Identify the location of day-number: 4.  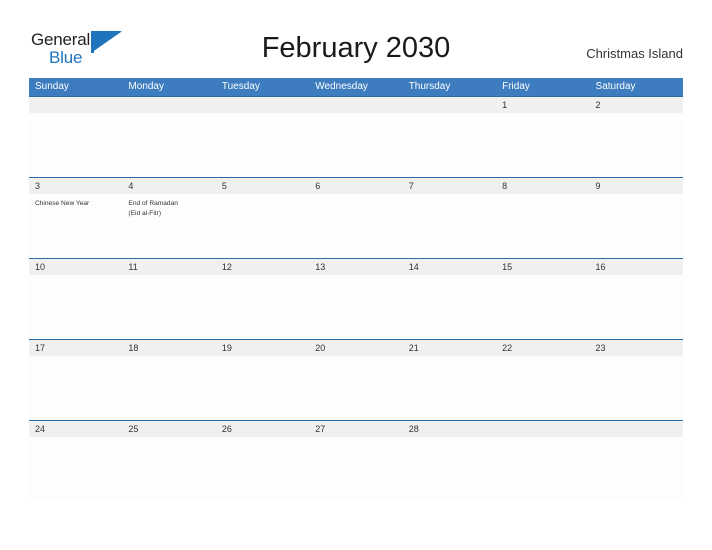
(168, 186).